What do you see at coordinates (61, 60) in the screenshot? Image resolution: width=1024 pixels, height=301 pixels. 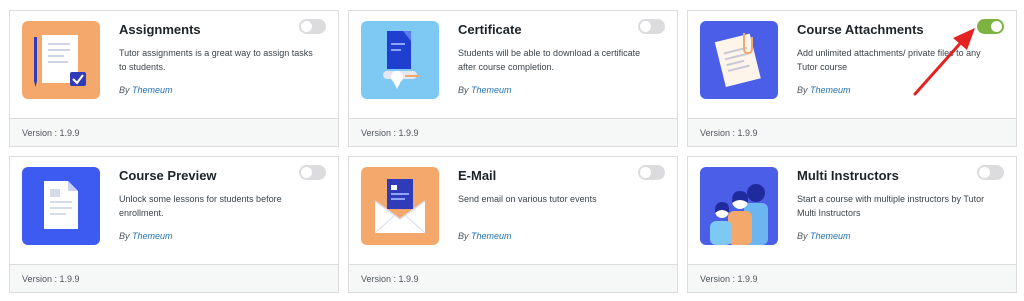 I see `assignment-icon` at bounding box center [61, 60].